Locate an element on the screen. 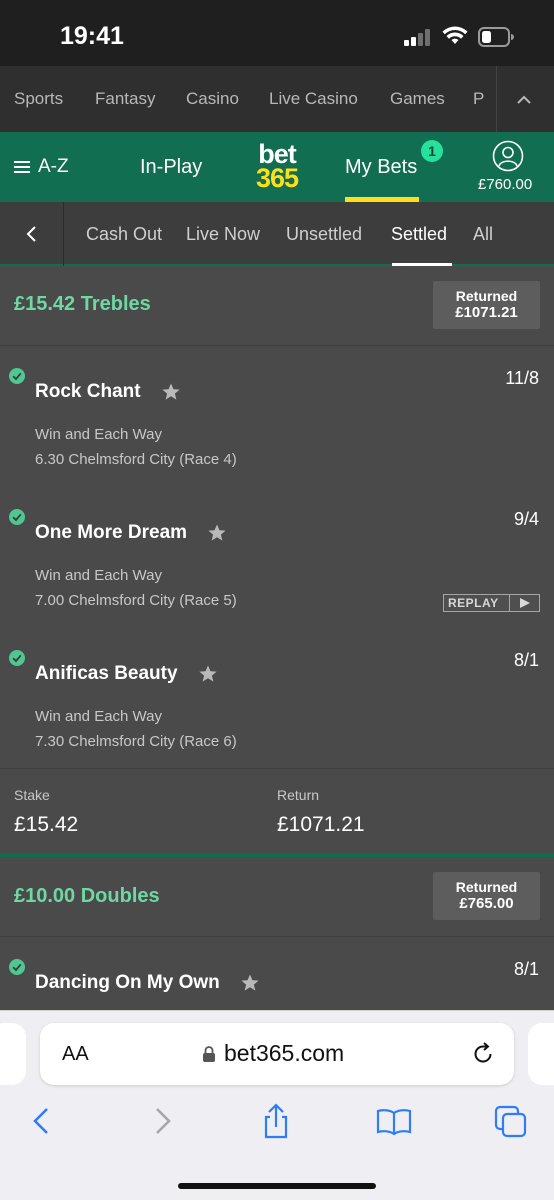 This screenshot has height=1200, width=554. chevron-left-icon is located at coordinates (31, 234).